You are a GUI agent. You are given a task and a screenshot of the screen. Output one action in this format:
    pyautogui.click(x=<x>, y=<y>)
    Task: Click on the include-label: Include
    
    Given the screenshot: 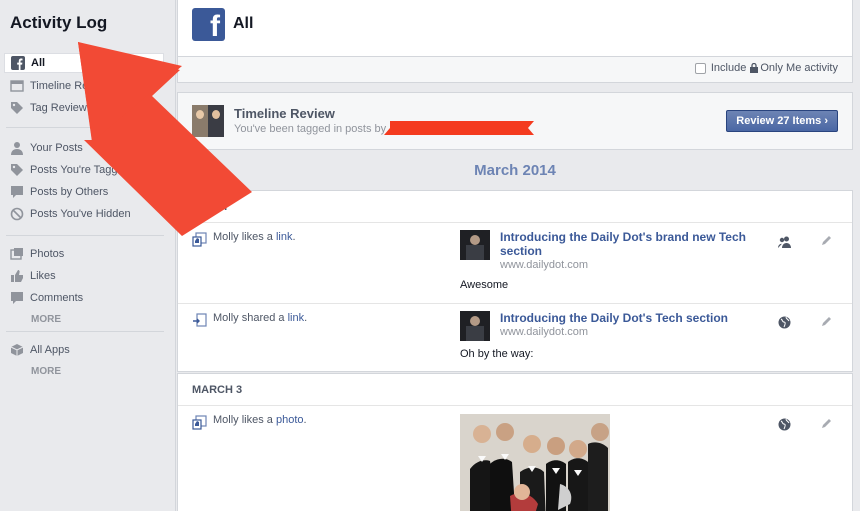 What is the action you would take?
    pyautogui.click(x=728, y=68)
    